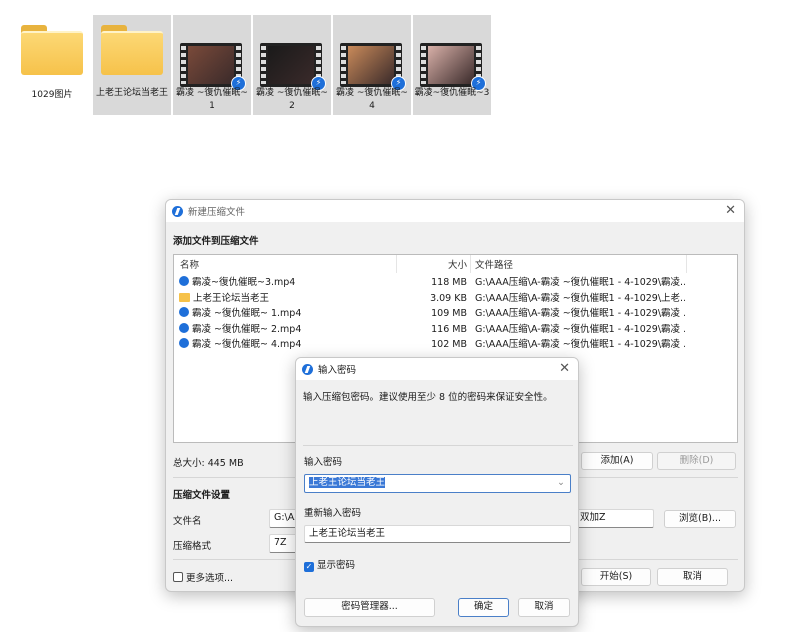 The image size is (800, 632). I want to click on list-header: 名称 大小 文件路径, so click(456, 265).